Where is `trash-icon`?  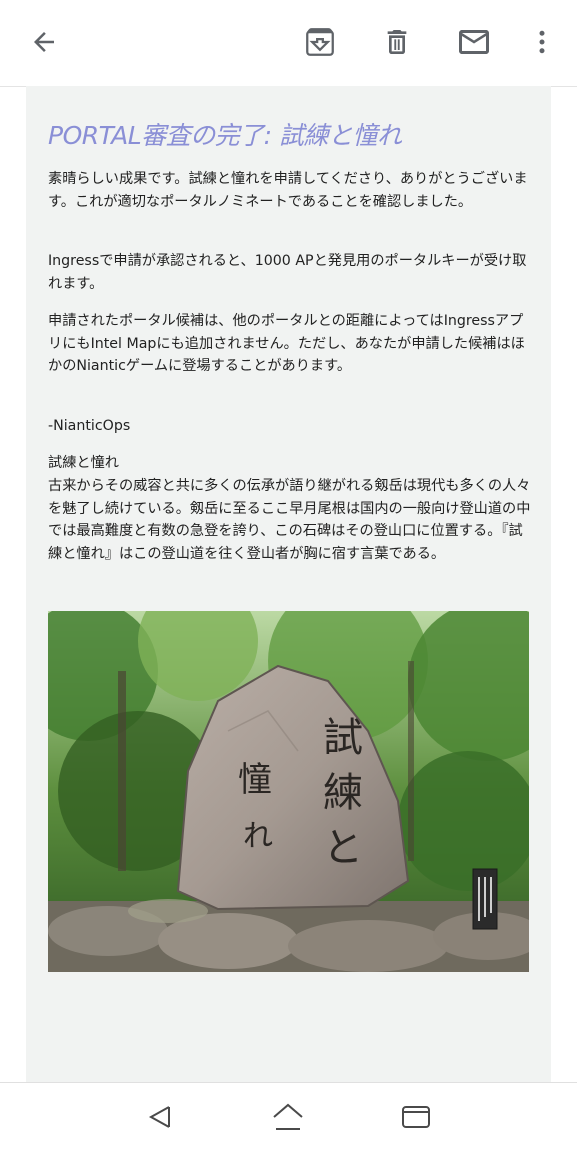
trash-icon is located at coordinates (397, 42).